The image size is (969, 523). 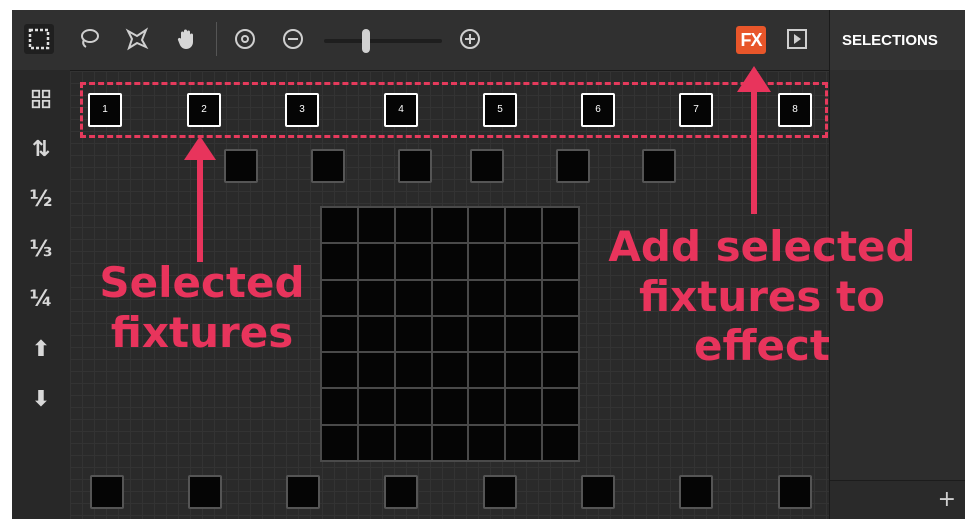 I want to click on zoom-slider-track, so click(x=383, y=41).